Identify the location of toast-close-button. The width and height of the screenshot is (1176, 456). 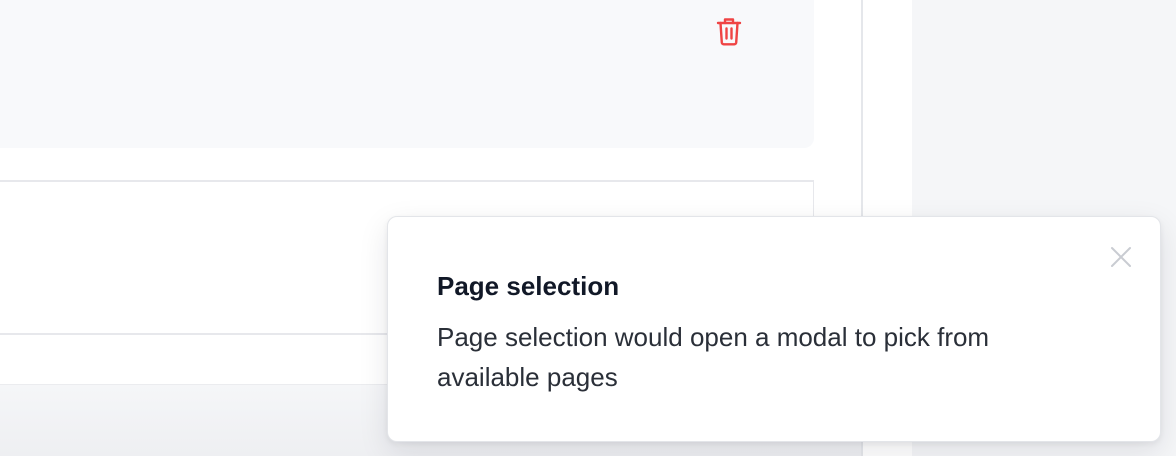
(1121, 259).